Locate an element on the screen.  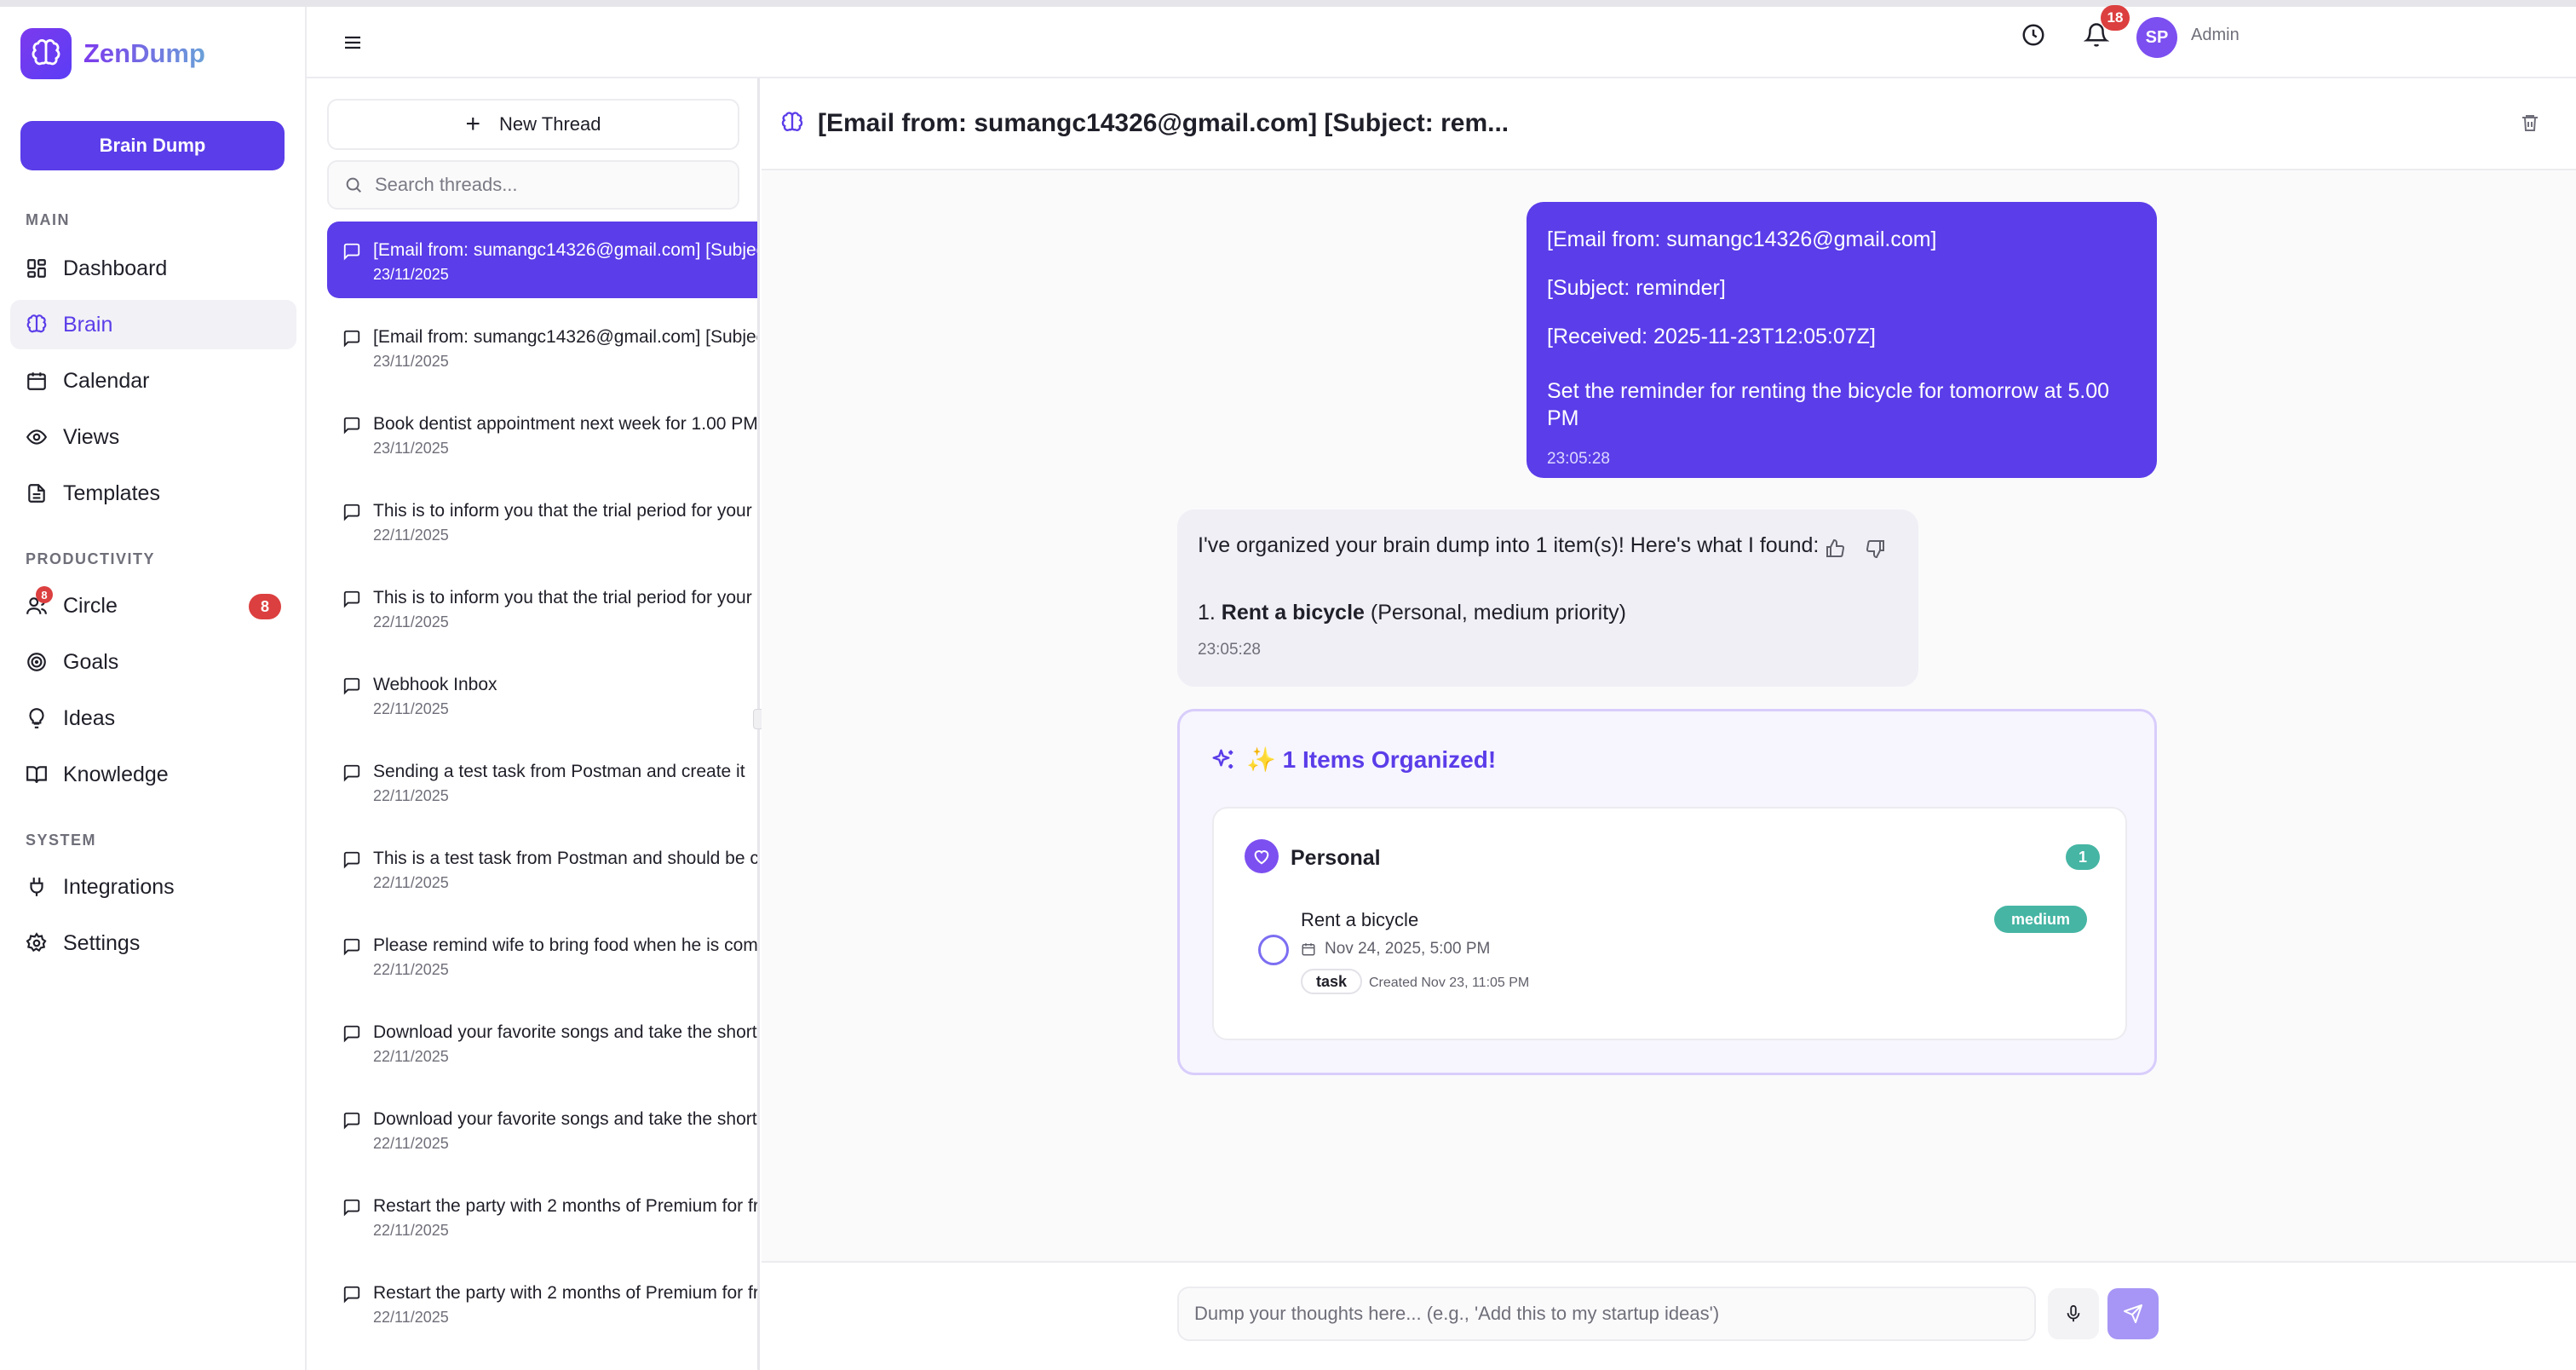
thread-search-box is located at coordinates (533, 185).